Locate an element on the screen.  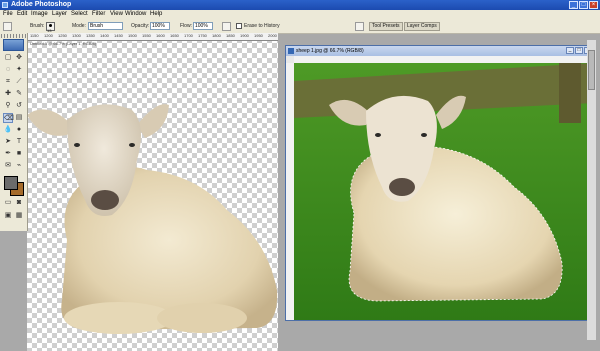
ruler-tick: 1450 is located at coordinates (118, 35).